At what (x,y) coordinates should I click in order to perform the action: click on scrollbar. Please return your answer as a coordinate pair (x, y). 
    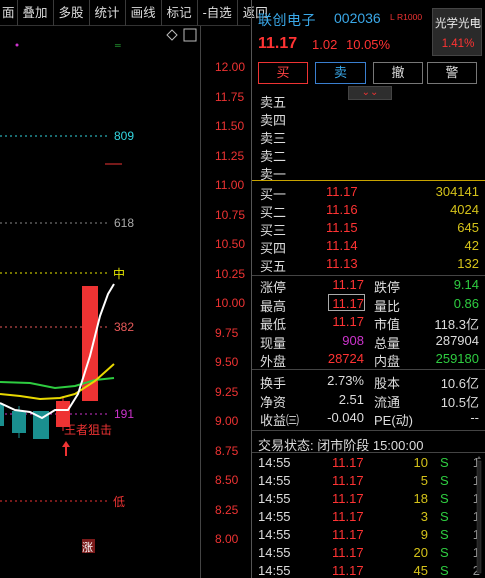
    Looking at the image, I should click on (479, 516).